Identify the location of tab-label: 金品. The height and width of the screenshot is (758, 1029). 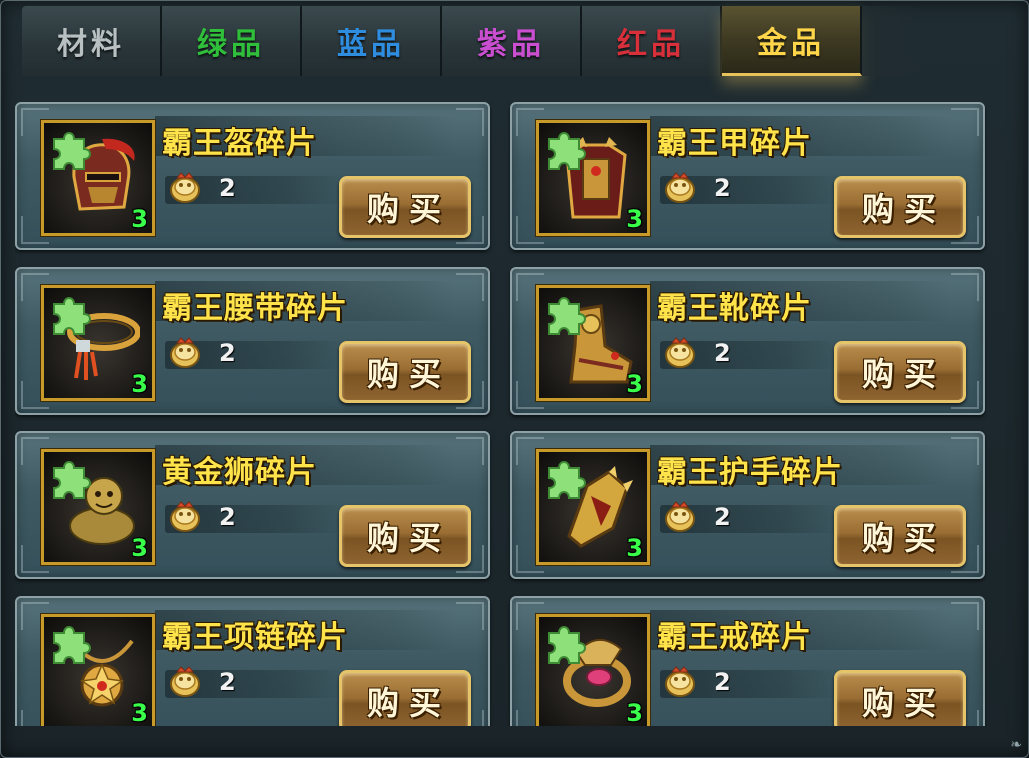
(791, 43).